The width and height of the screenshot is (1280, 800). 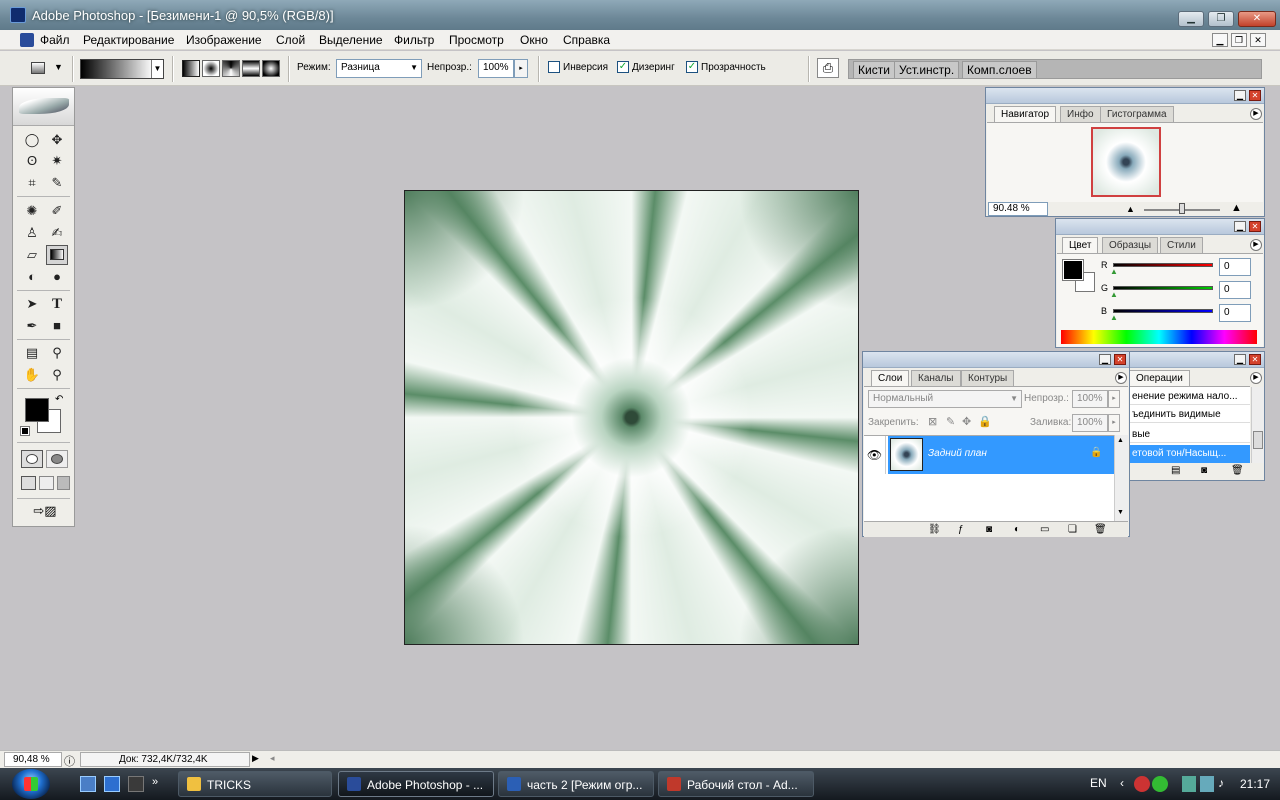 I want to click on layer-visibility-eye-icon: 👁, so click(x=875, y=455).